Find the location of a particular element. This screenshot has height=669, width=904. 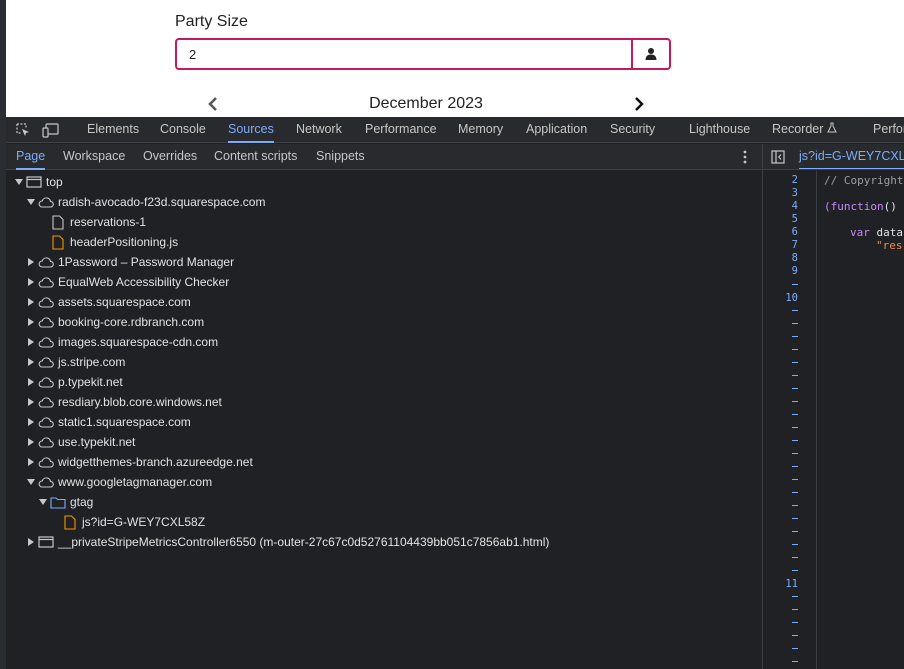

tree-item-origin: images.squarespace-cdn.com is located at coordinates (122, 342).